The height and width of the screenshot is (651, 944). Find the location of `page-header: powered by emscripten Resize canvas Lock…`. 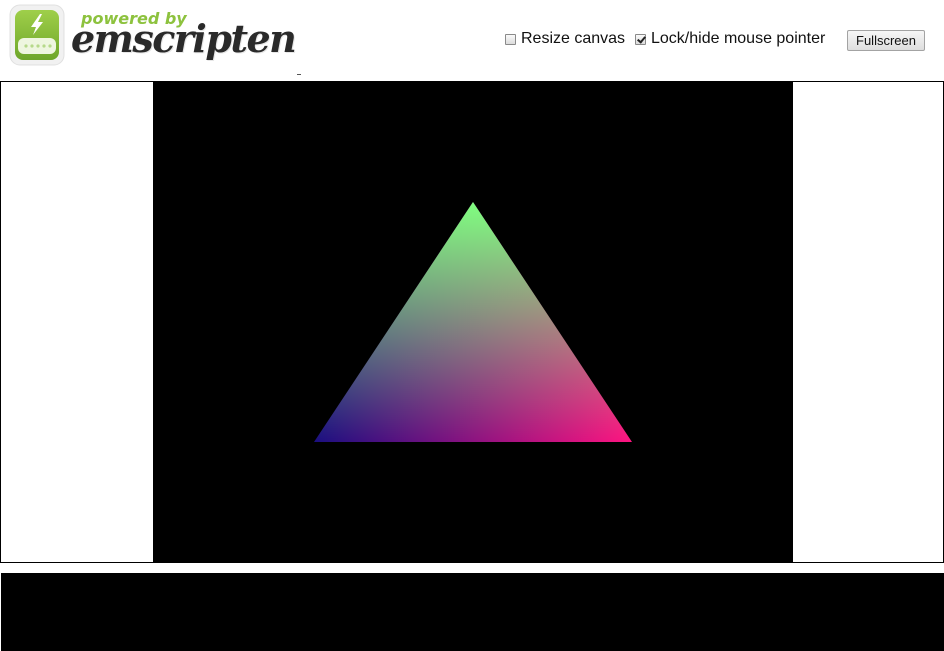

page-header: powered by emscripten Resize canvas Lock… is located at coordinates (472, 40).